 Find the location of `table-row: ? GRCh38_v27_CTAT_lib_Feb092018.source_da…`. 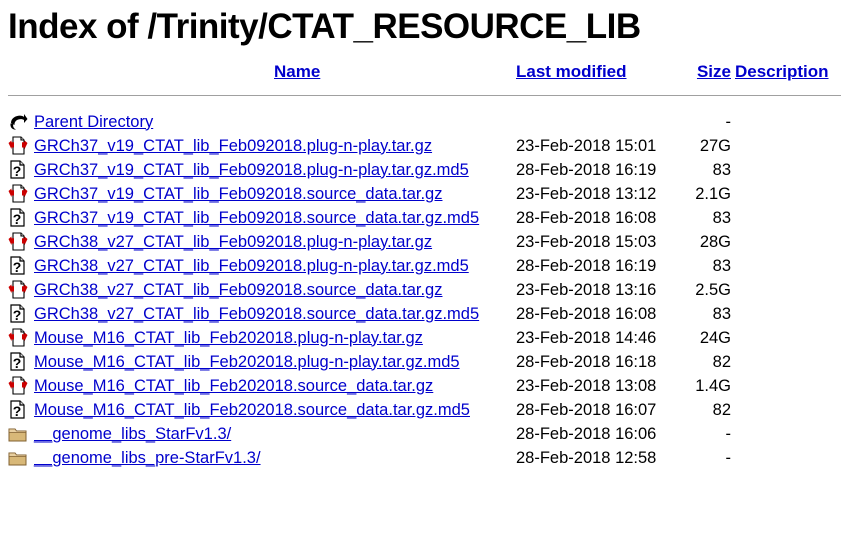

table-row: ? GRCh38_v27_CTAT_lib_Feb092018.source_da… is located at coordinates (424, 314).